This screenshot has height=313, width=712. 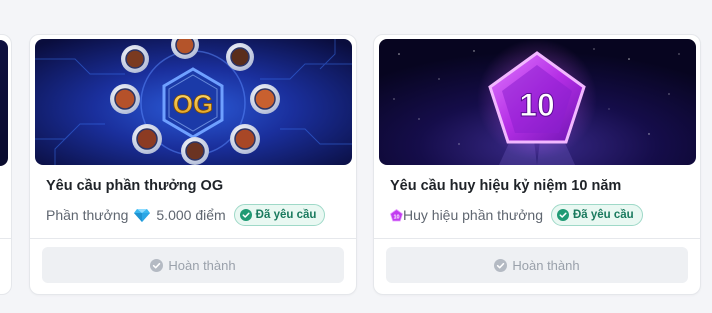 I want to click on pentagon-badge-icon: 10, so click(x=396, y=215).